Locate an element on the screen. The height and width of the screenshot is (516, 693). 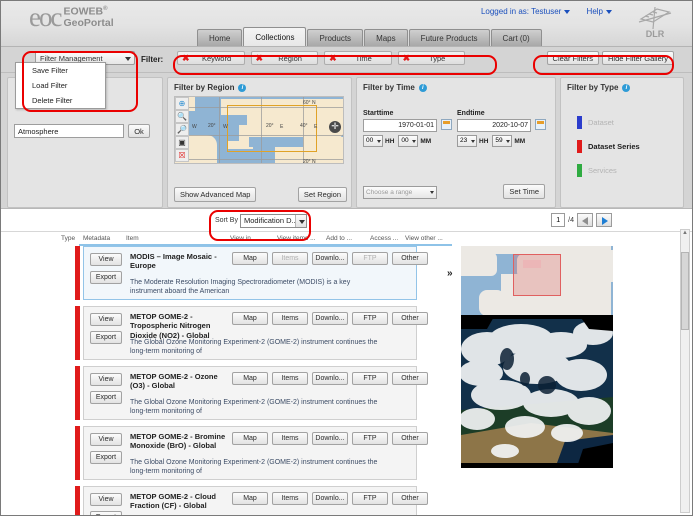
tab-home: Home is located at coordinates (220, 37).